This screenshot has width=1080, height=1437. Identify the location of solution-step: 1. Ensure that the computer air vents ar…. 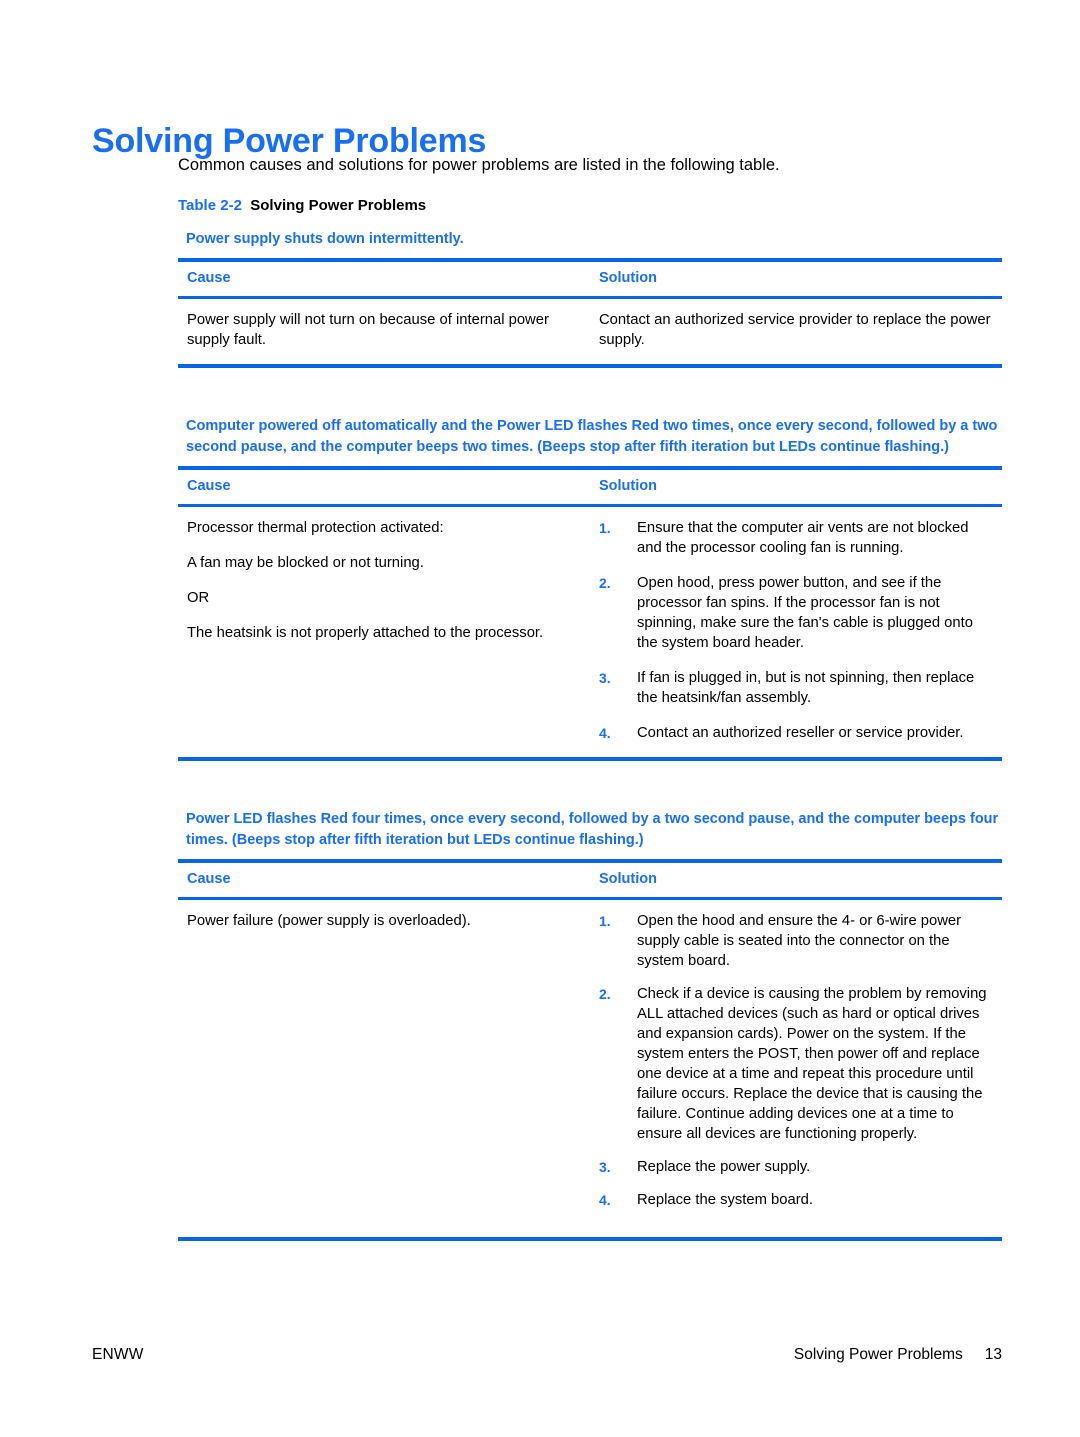
(797, 538).